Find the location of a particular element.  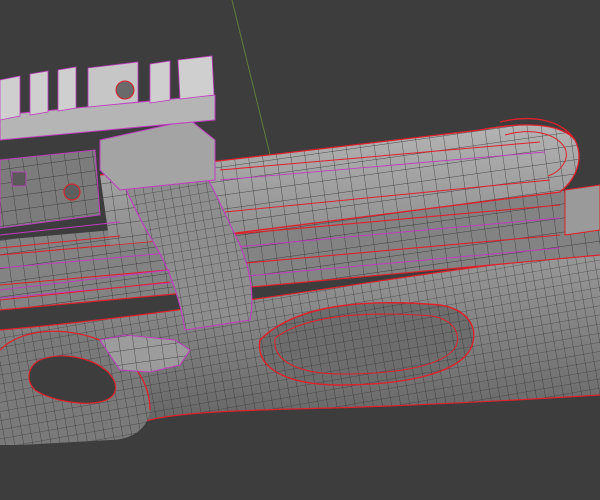

rear-sight-block is located at coordinates (50, 189).